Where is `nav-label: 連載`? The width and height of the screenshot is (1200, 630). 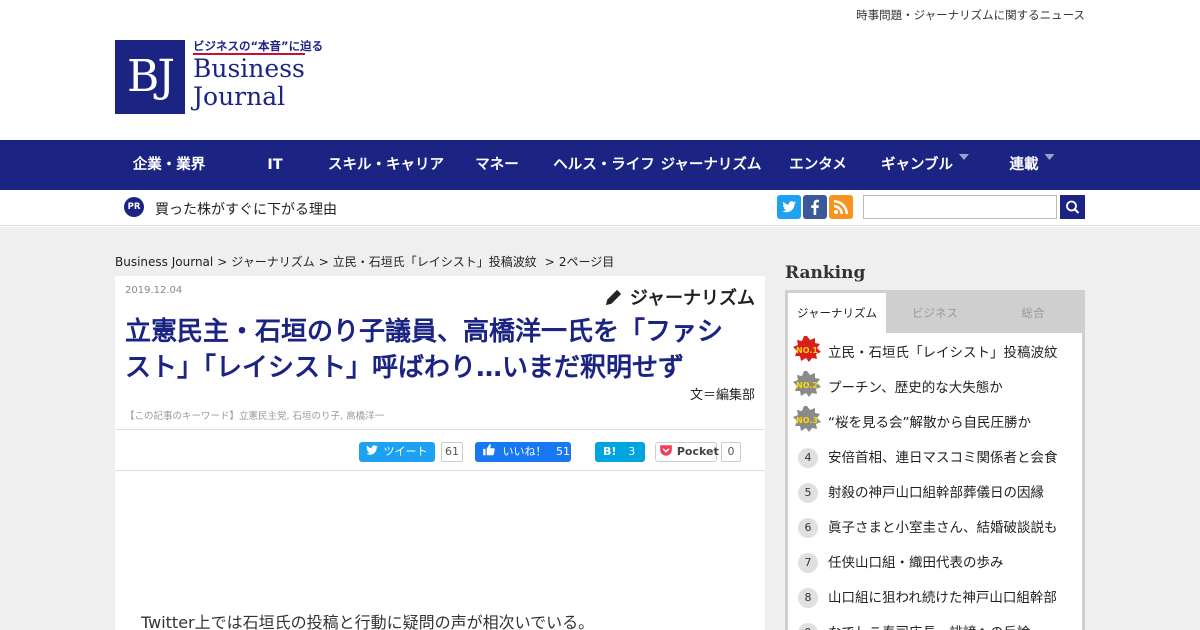
nav-label: 連載 is located at coordinates (1024, 165).